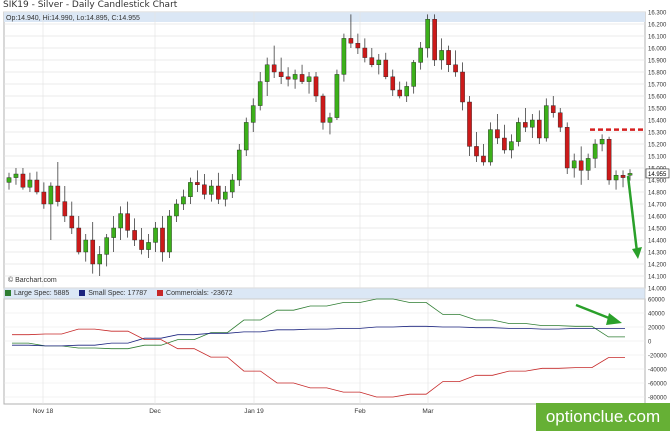  What do you see at coordinates (603, 417) in the screenshot?
I see `optionclue-logo: optionclue.com` at bounding box center [603, 417].